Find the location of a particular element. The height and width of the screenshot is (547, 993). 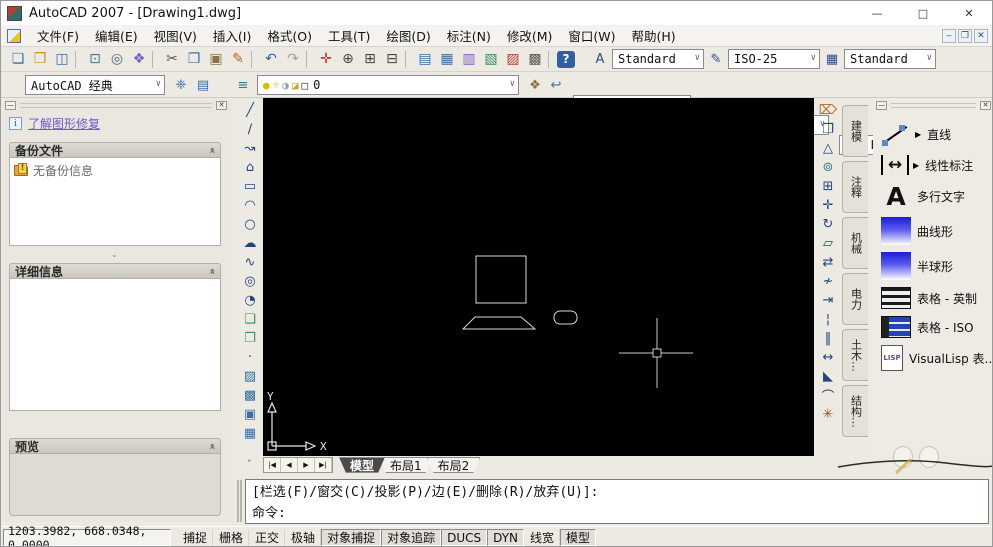

trim-icon: ≁ is located at coordinates (828, 281).